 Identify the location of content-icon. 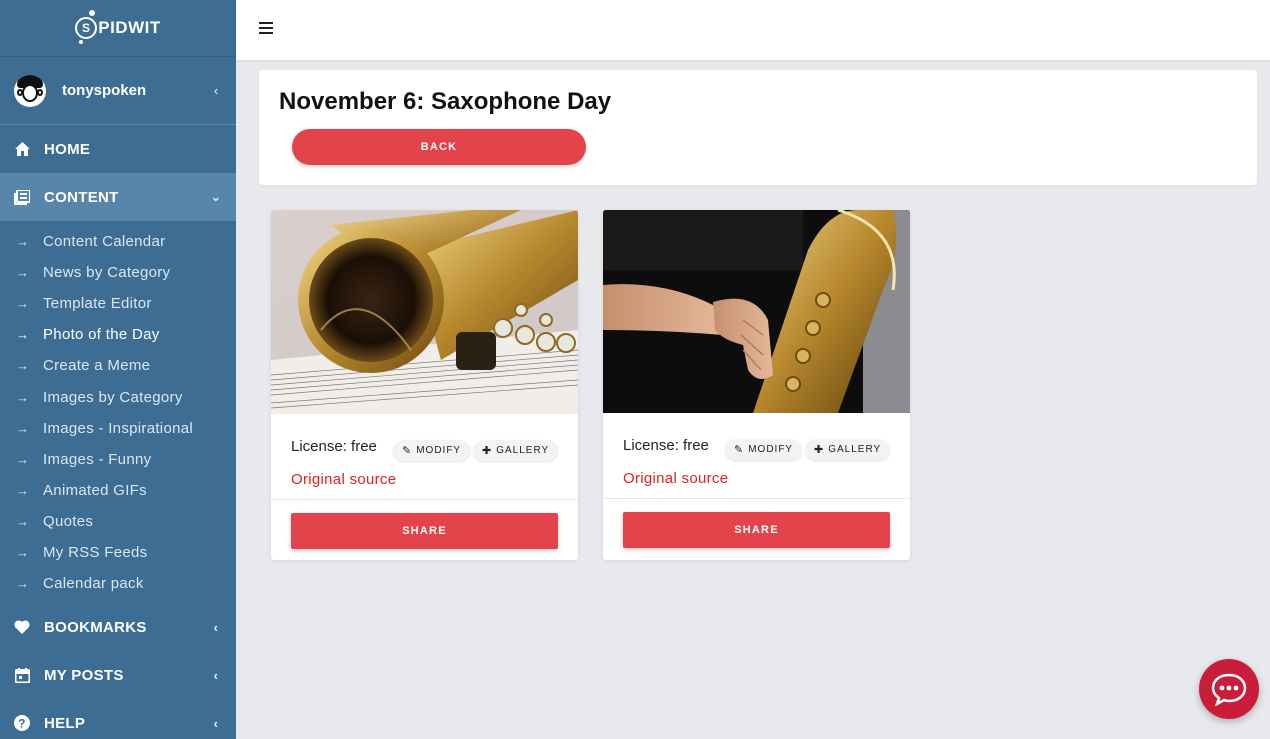
(22, 197).